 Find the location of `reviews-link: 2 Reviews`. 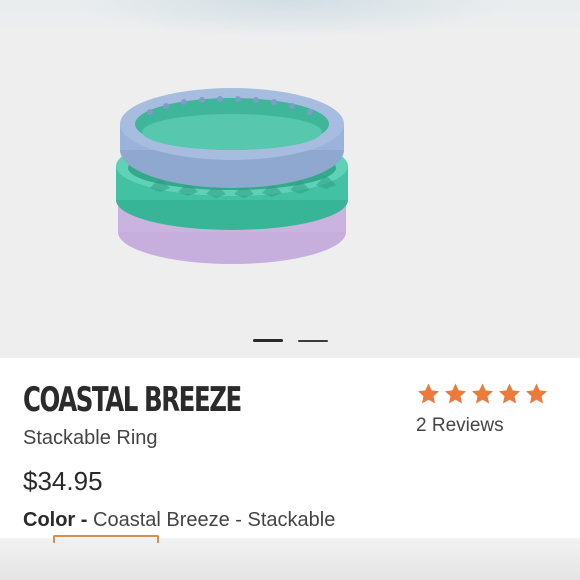

reviews-link: 2 Reviews is located at coordinates (460, 426).